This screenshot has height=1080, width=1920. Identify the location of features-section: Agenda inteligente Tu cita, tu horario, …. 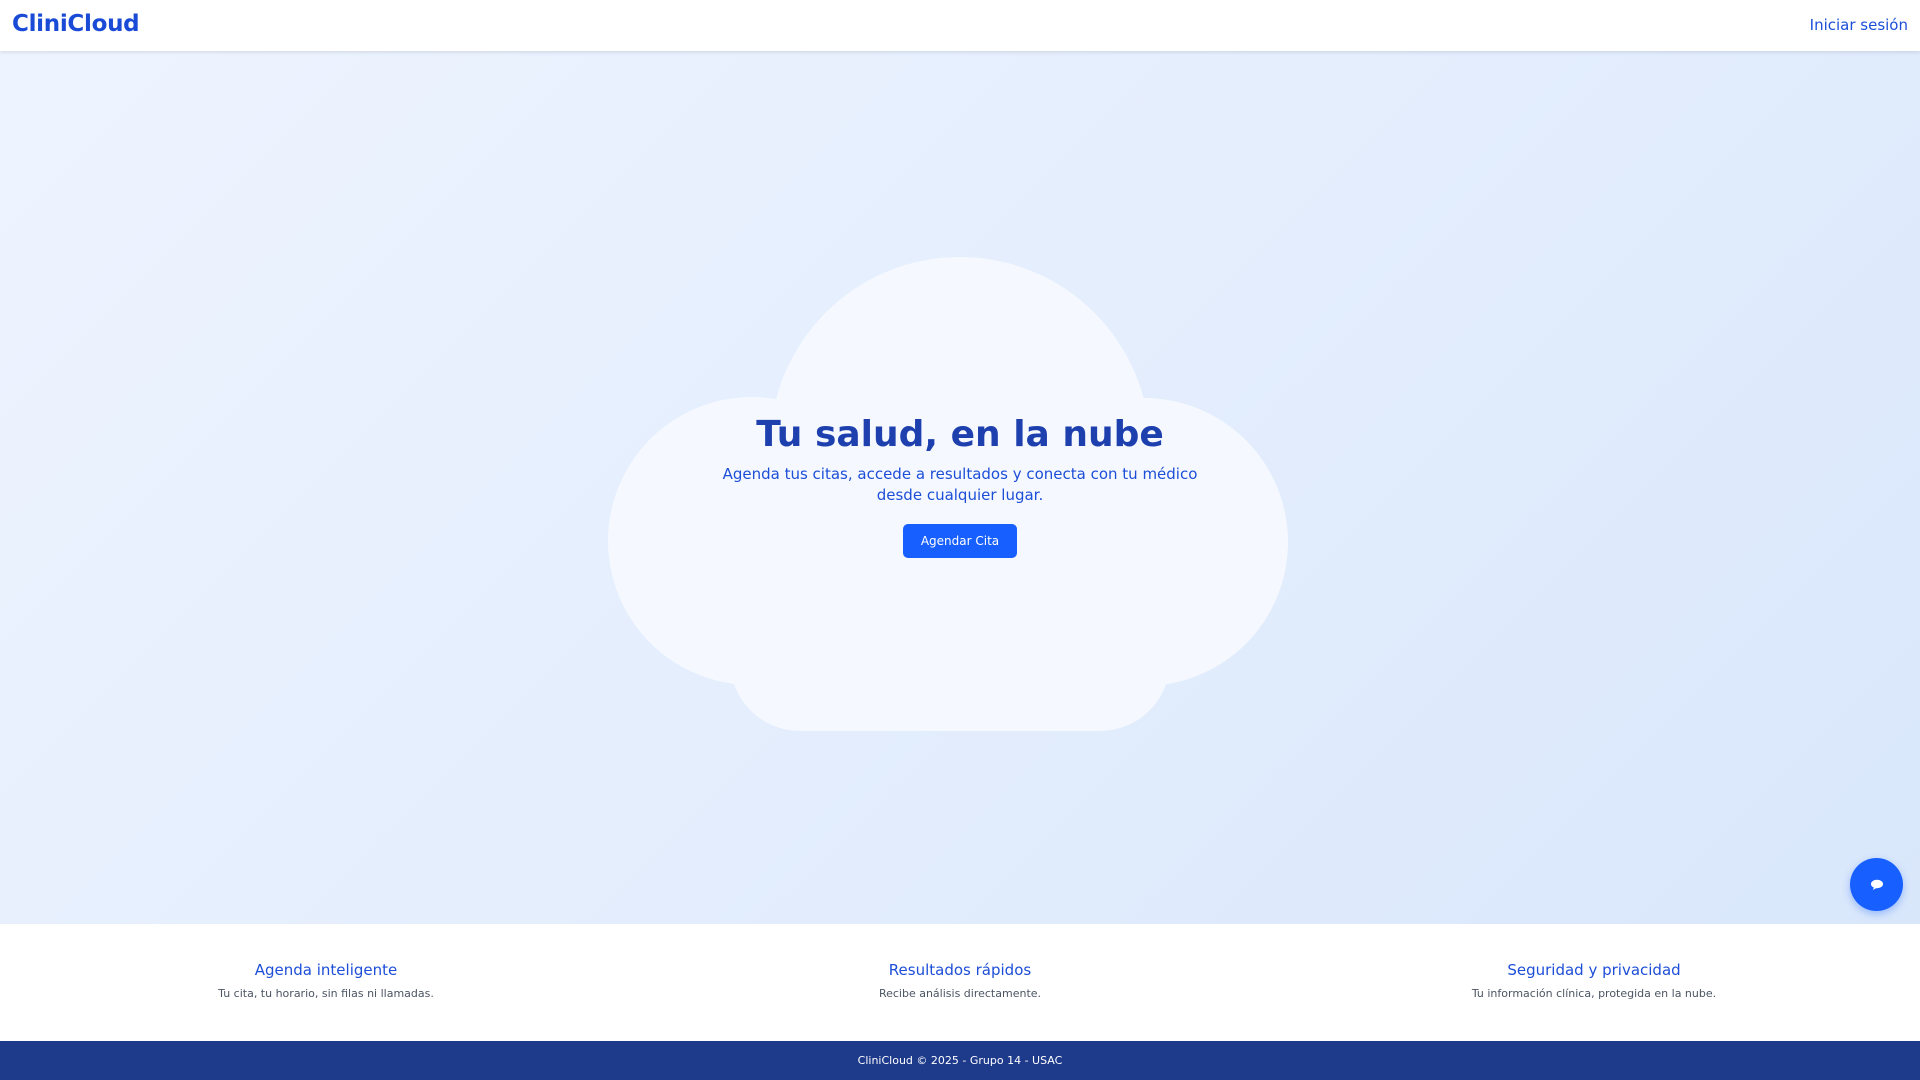
(960, 982).